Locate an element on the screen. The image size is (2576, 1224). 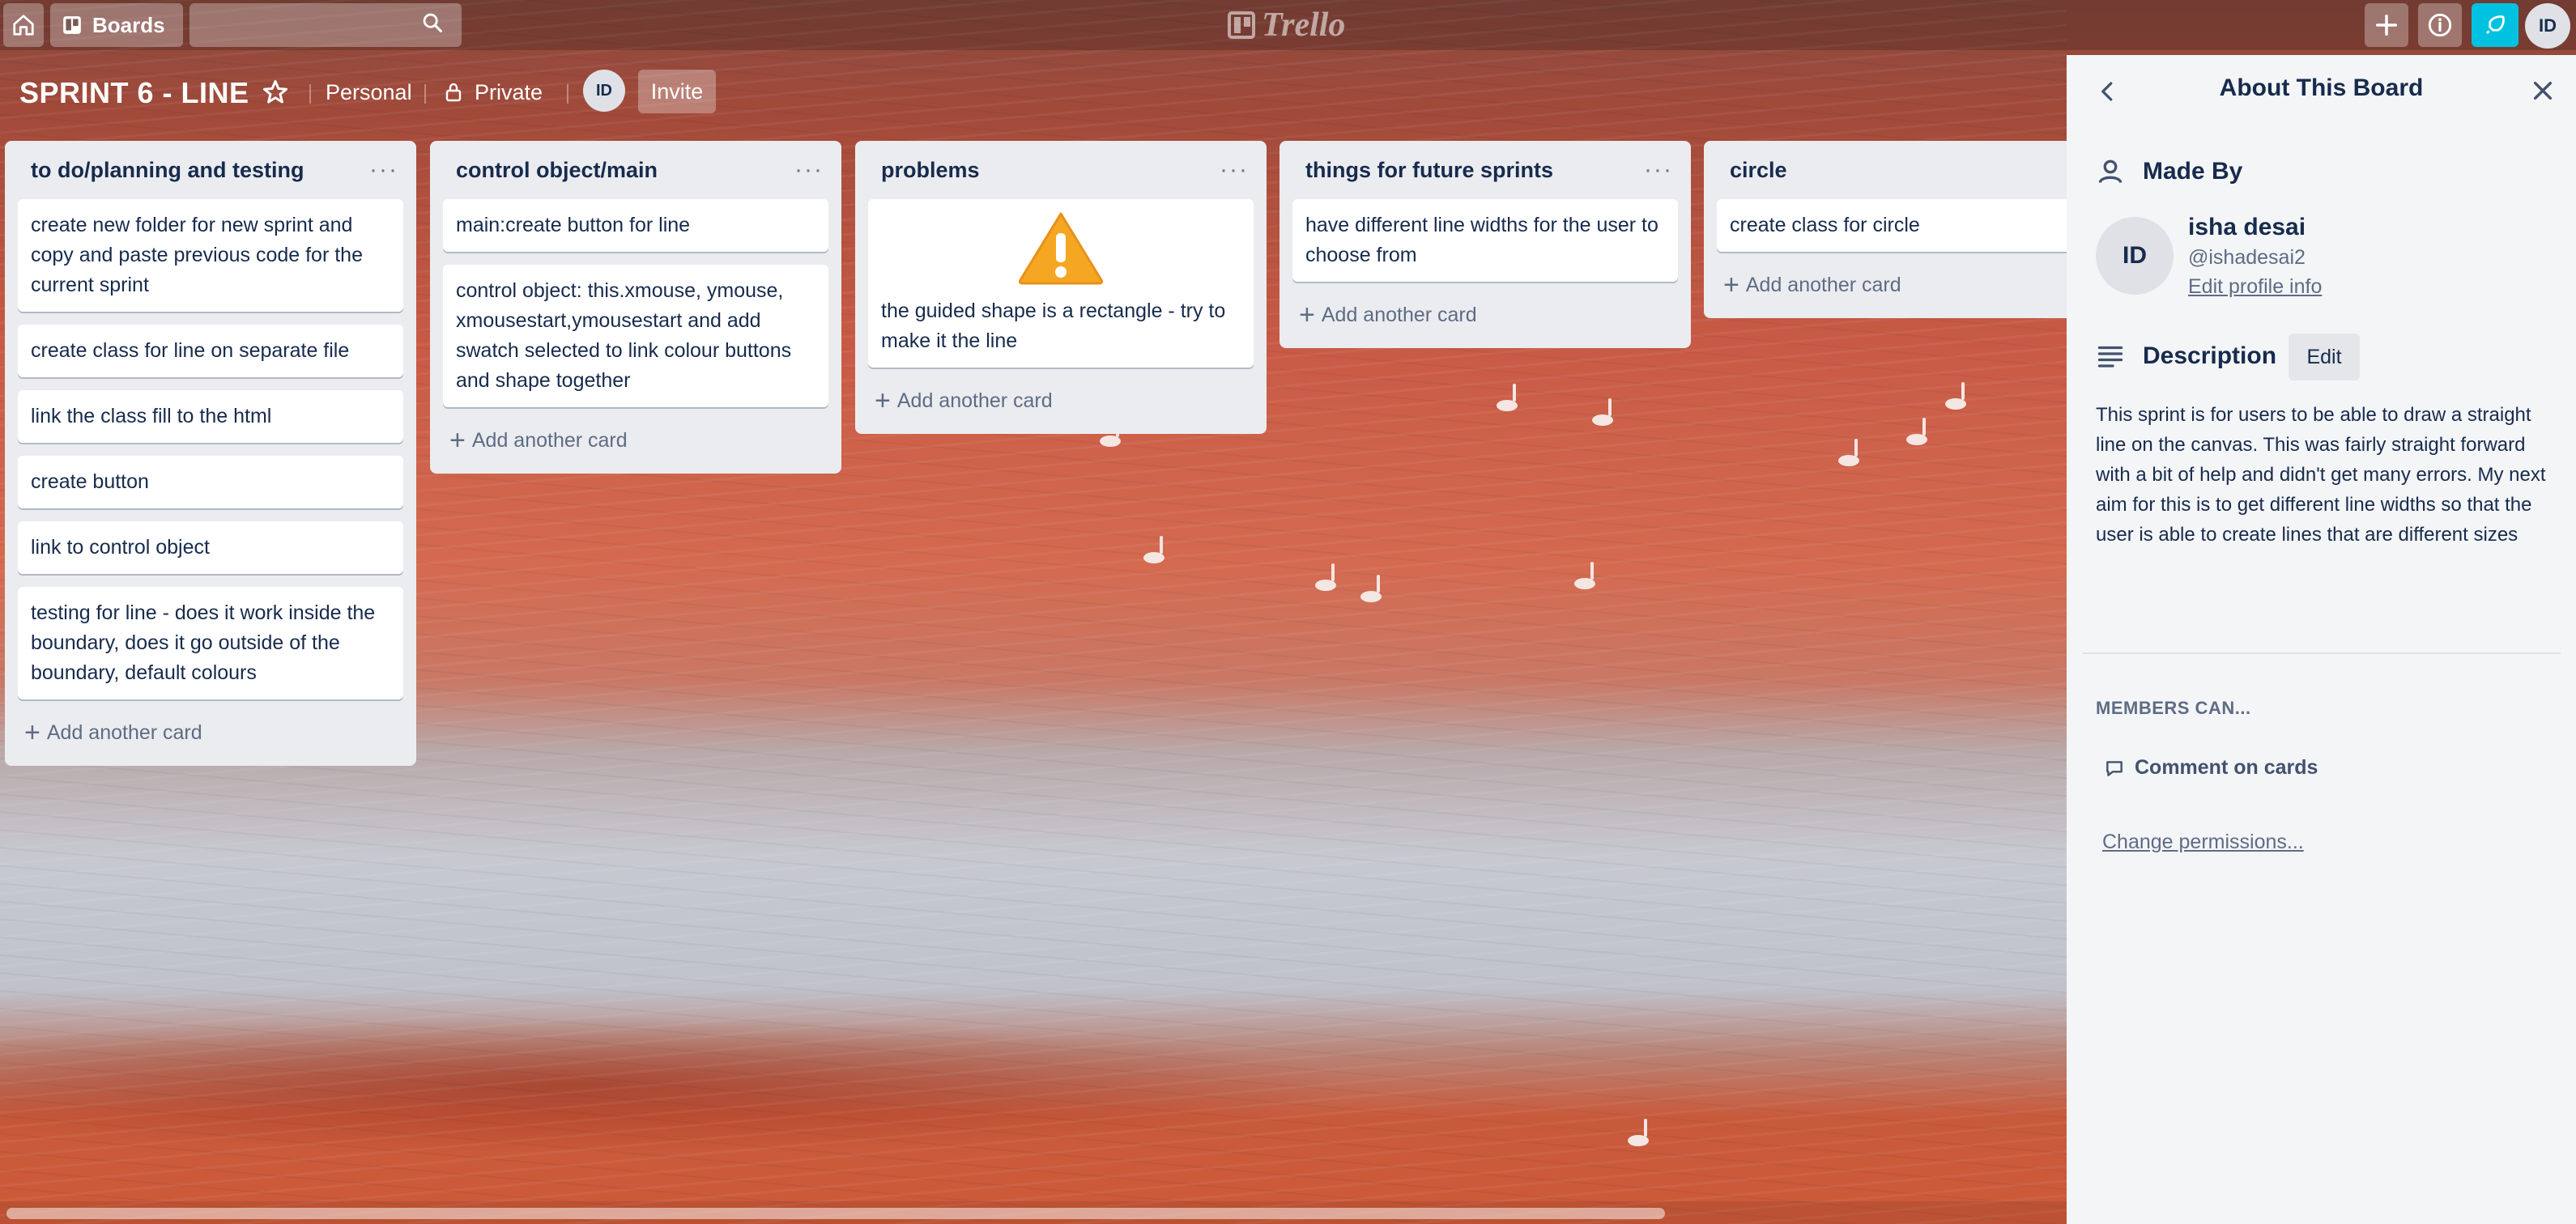
card: main:create button for line is located at coordinates (635, 225).